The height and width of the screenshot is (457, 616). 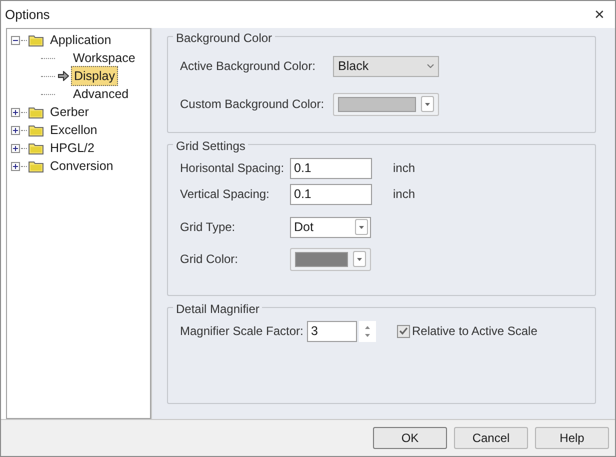 What do you see at coordinates (332, 331) in the screenshot?
I see `input-field: 3` at bounding box center [332, 331].